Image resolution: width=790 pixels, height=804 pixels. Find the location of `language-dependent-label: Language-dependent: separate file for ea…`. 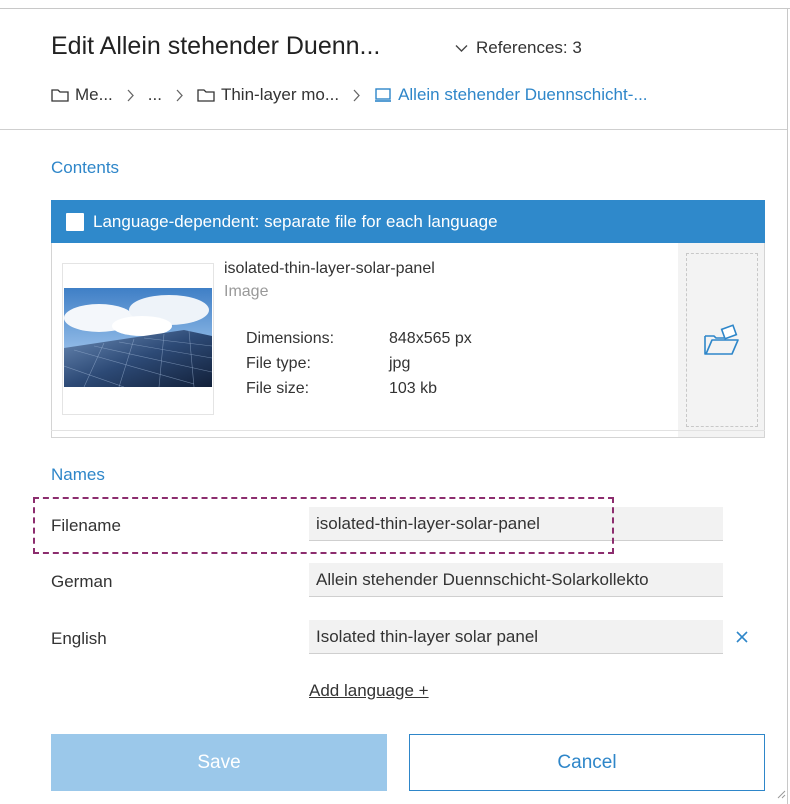

language-dependent-label: Language-dependent: separate file for ea… is located at coordinates (295, 222).